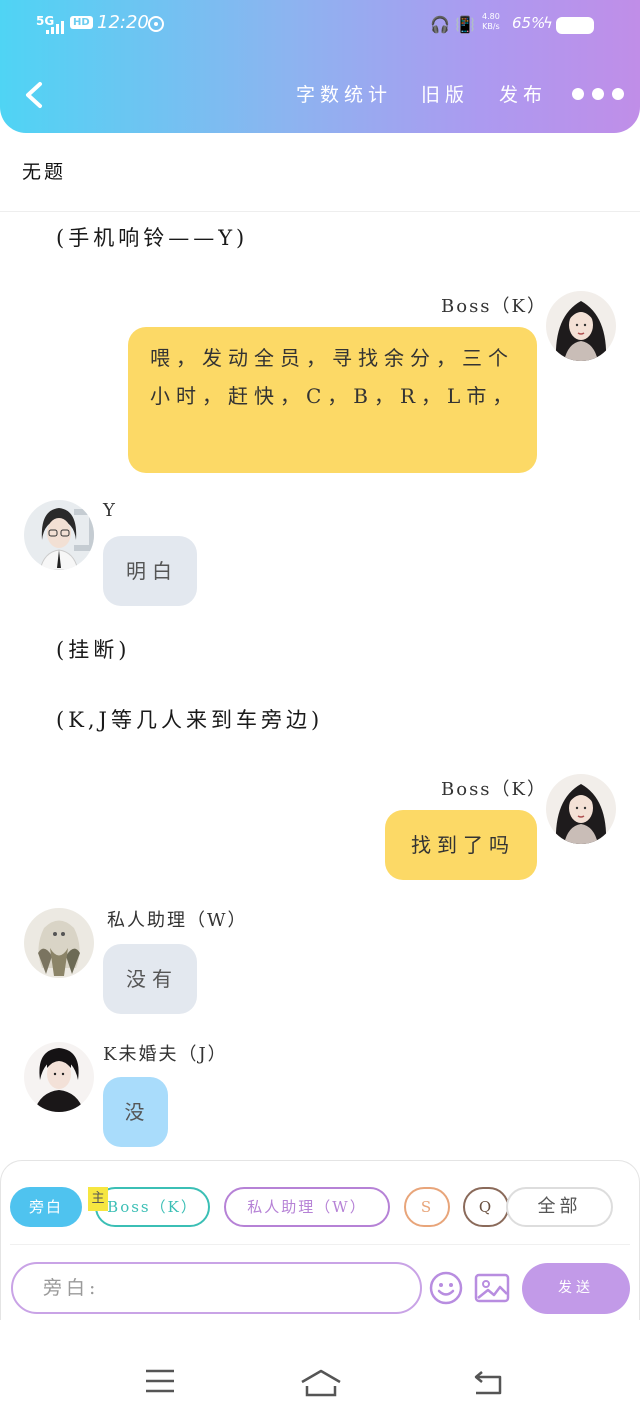 This screenshot has height=1422, width=640. Describe the element at coordinates (165, 1054) in the screenshot. I see `speaker-name: K未婚夫（J）` at that location.